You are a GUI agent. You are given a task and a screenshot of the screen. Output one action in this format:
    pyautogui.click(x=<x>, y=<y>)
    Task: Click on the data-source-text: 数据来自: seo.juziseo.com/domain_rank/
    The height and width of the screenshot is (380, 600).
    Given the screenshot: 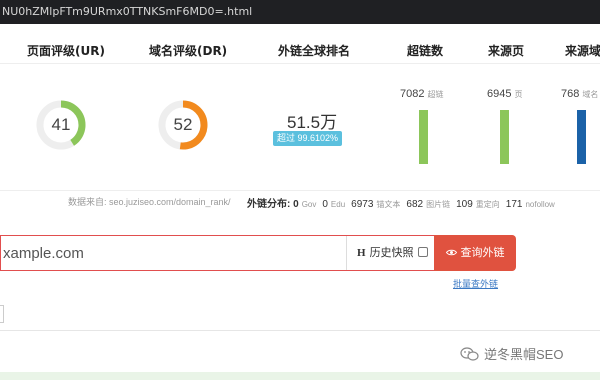 What is the action you would take?
    pyautogui.click(x=149, y=202)
    